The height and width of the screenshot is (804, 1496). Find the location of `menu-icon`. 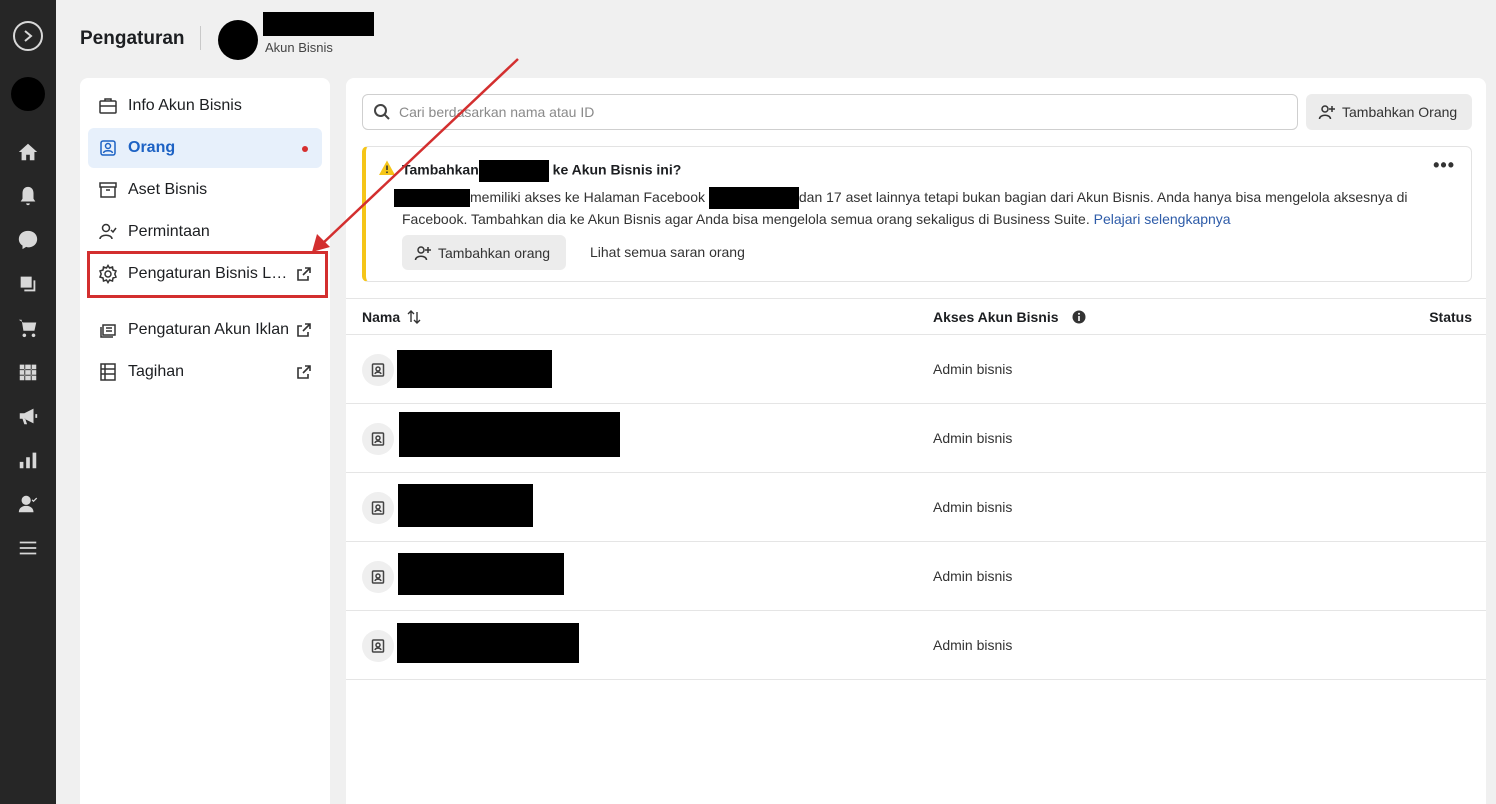

menu-icon is located at coordinates (28, 548).